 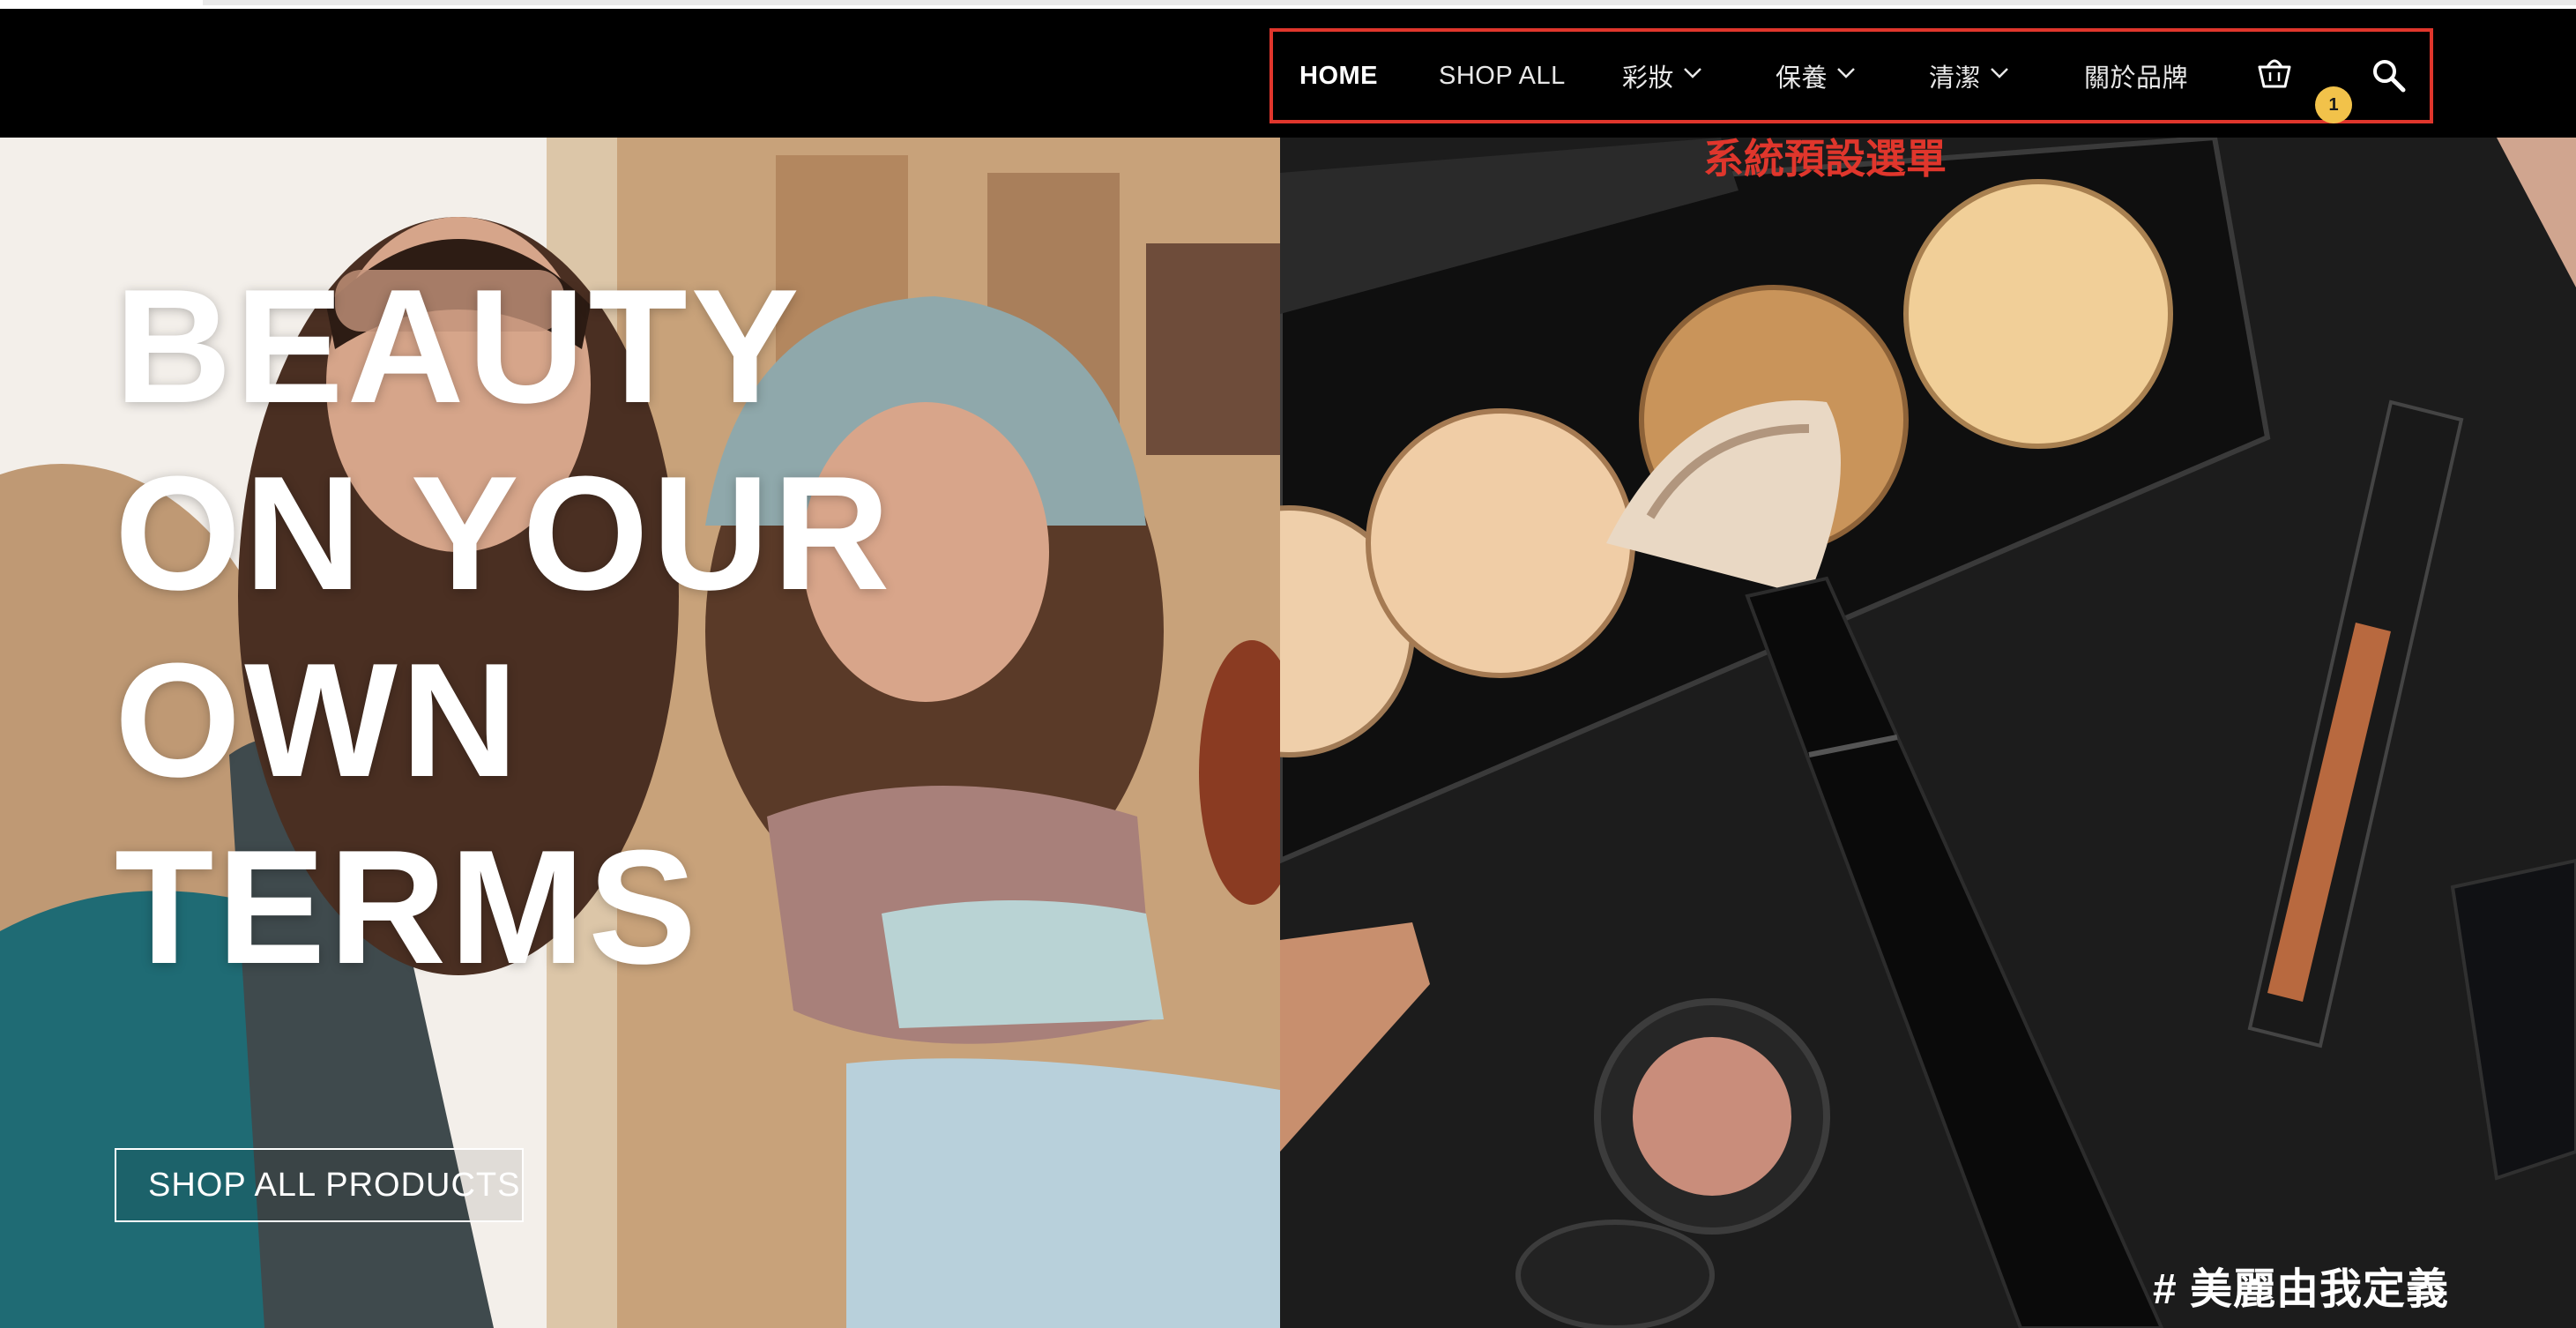 I want to click on menu-item-label: 彩妝, so click(x=1648, y=78).